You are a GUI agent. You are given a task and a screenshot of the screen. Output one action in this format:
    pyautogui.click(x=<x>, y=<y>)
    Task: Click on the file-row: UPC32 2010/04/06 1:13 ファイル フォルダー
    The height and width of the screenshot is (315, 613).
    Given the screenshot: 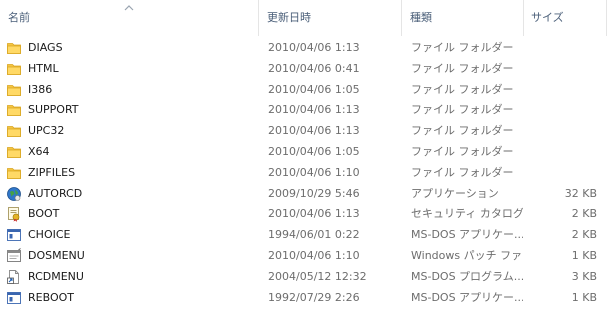 What is the action you would take?
    pyautogui.click(x=306, y=131)
    